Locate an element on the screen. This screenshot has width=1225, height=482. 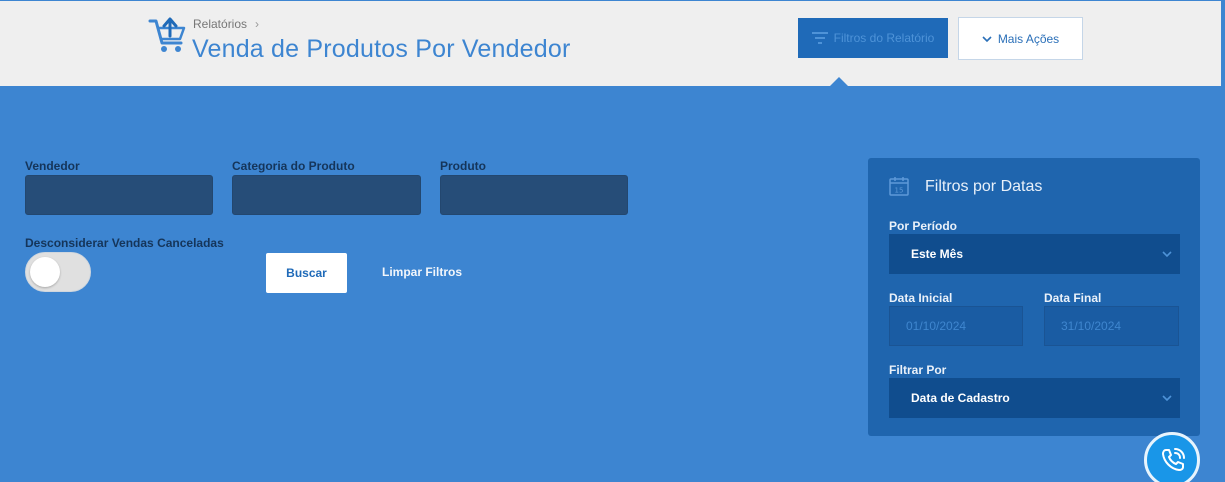
right-edge-strip is located at coordinates (1223, 44).